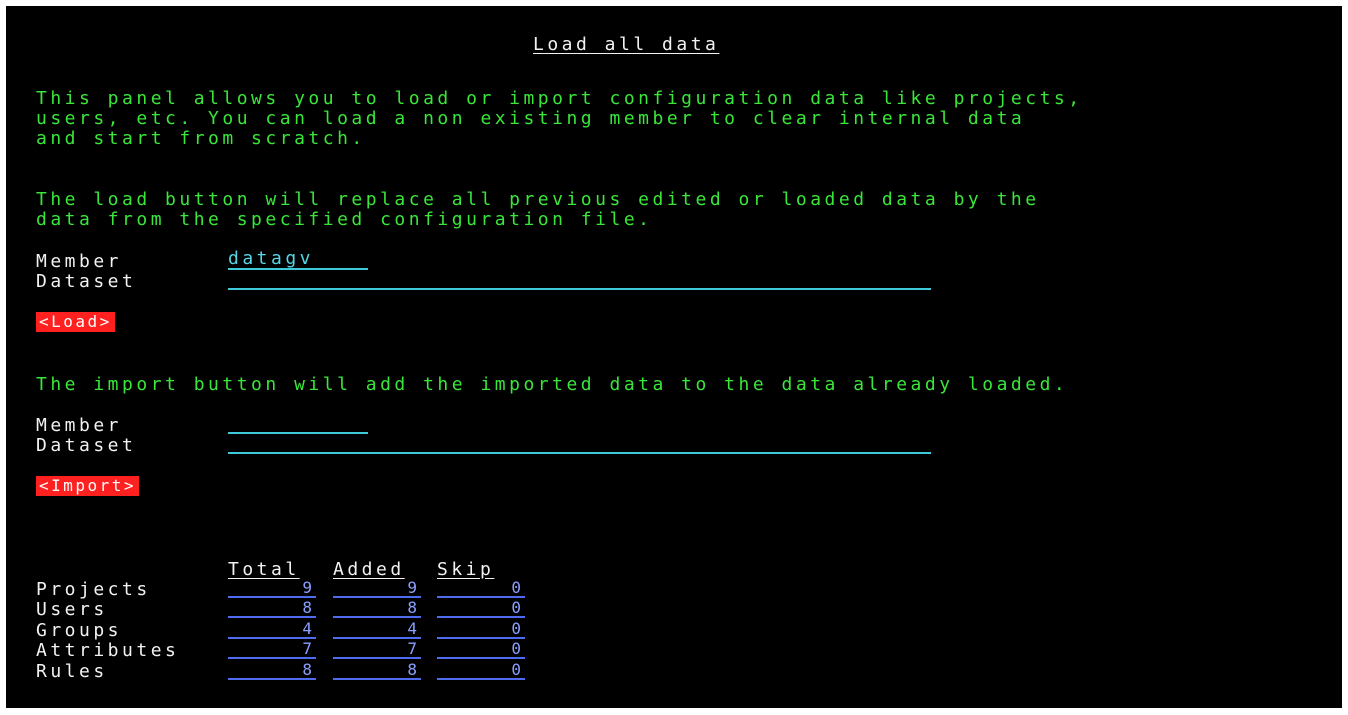 The height and width of the screenshot is (715, 1348). What do you see at coordinates (481, 608) in the screenshot?
I see `users-skip: 0` at bounding box center [481, 608].